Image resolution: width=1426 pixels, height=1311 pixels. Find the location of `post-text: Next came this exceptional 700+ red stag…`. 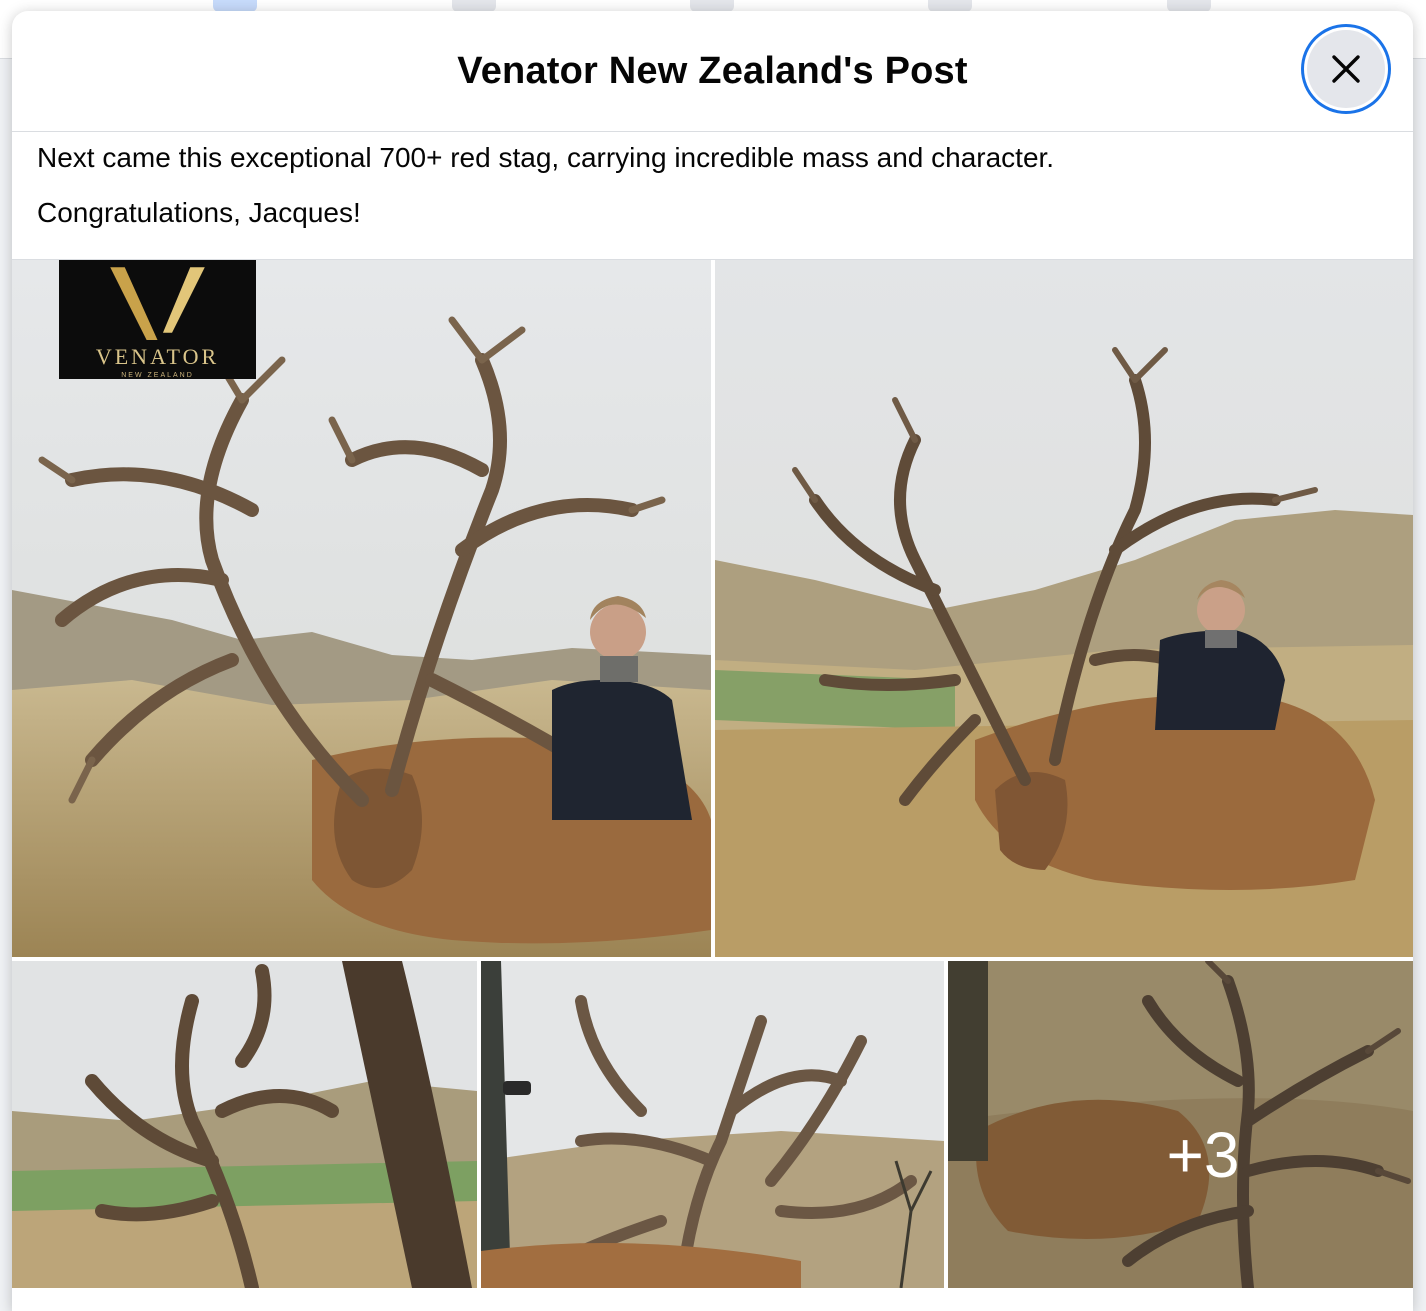

post-text: Next came this exceptional 700+ red stag… is located at coordinates (712, 194).